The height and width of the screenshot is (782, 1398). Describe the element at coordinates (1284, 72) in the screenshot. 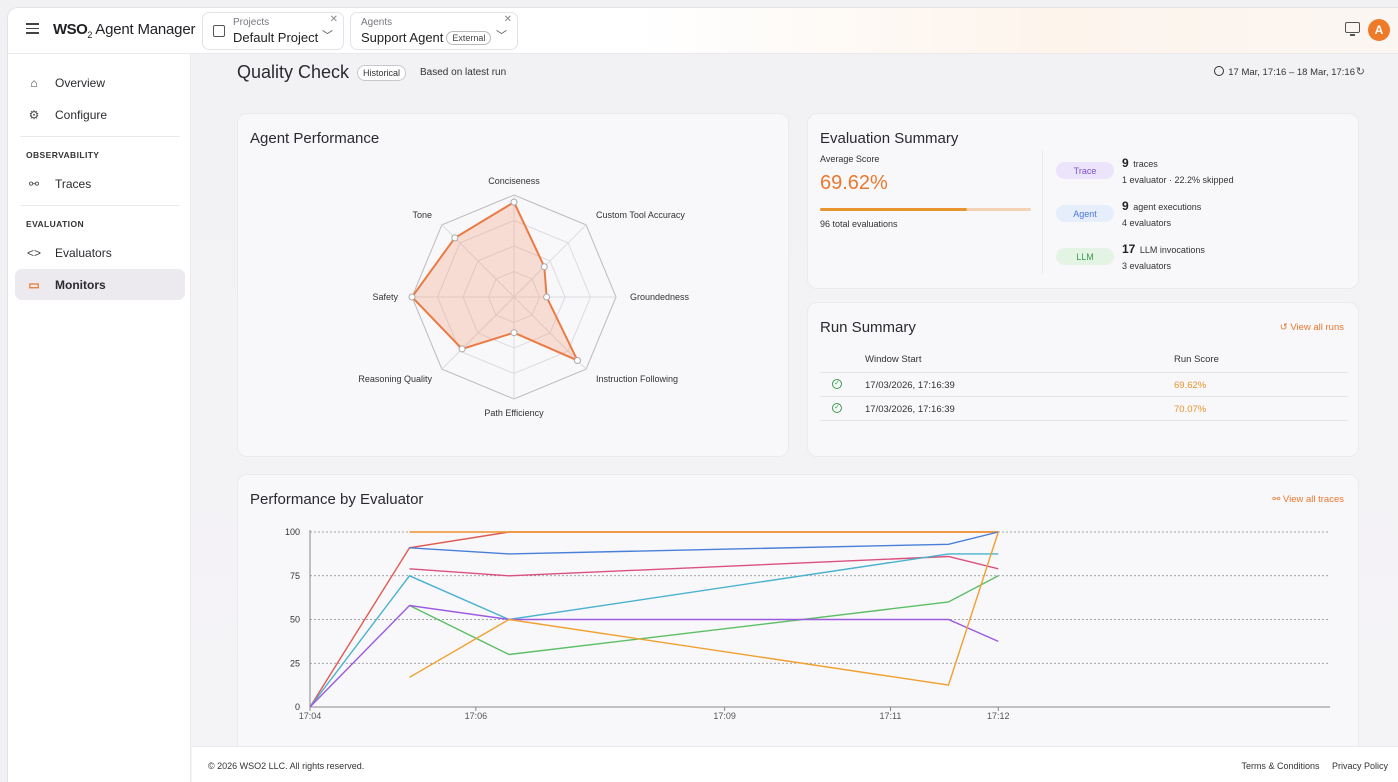

I see `time-range-picker: 17 Mar, 17:16 – 18 Mar, 17:16` at that location.